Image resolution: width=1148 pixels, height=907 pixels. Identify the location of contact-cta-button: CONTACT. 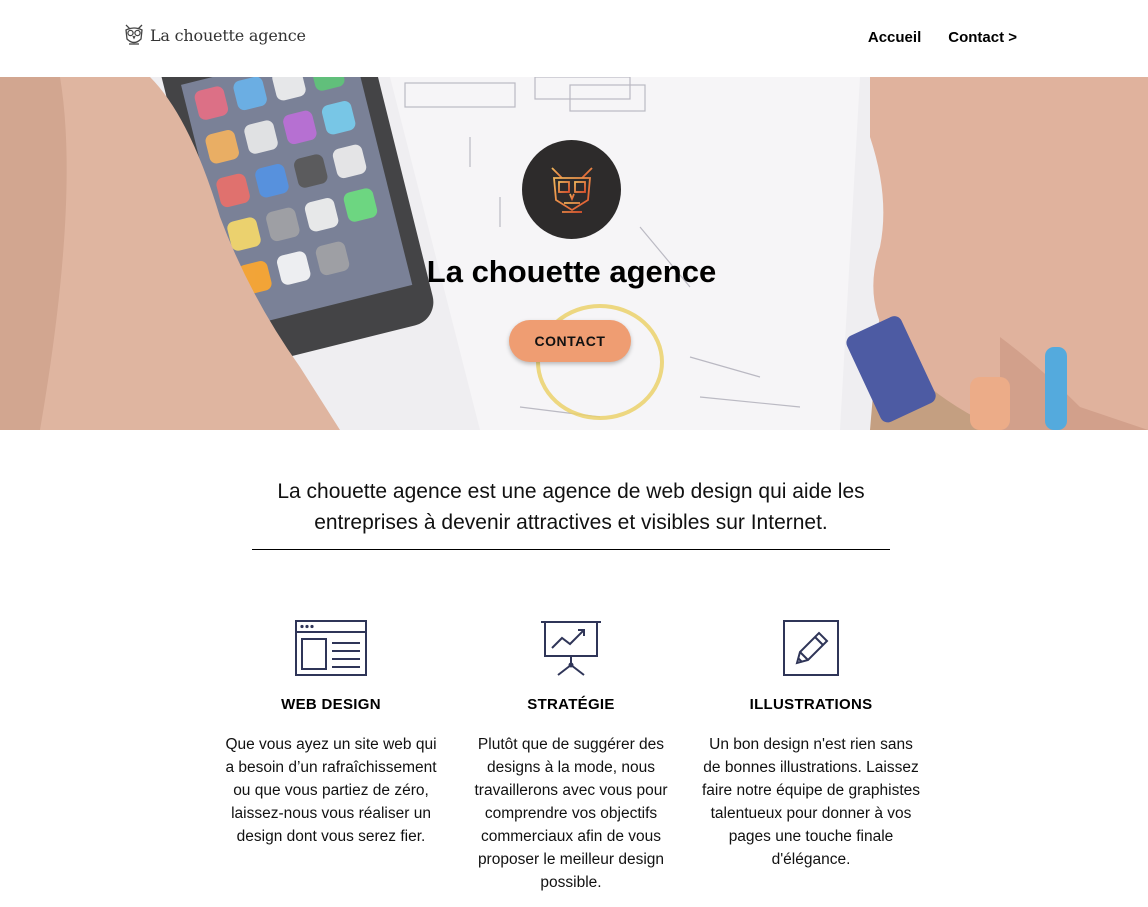
(570, 341).